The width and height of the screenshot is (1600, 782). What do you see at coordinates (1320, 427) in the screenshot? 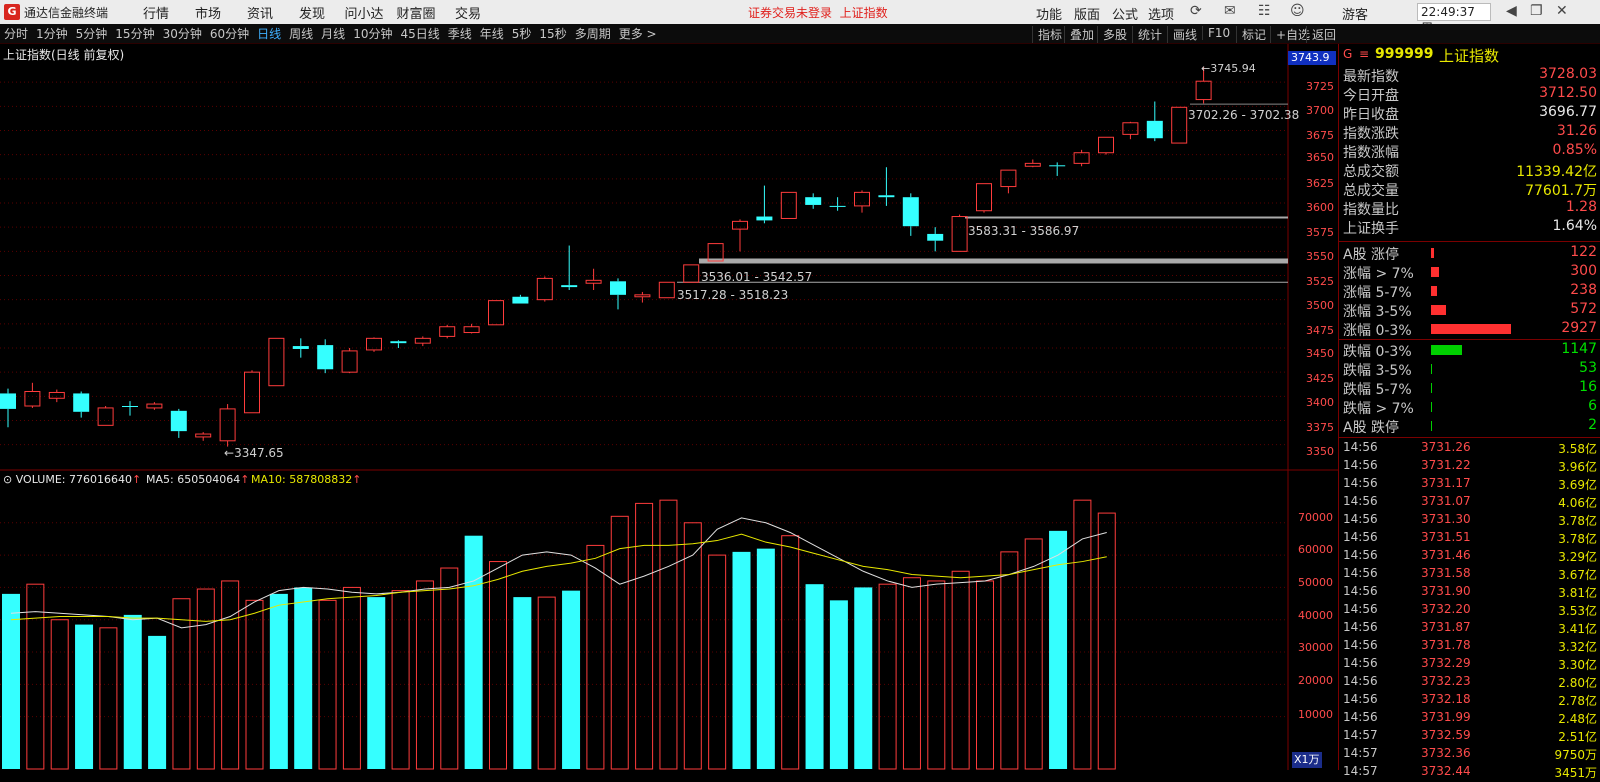
I see `price-tick: 3375` at bounding box center [1320, 427].